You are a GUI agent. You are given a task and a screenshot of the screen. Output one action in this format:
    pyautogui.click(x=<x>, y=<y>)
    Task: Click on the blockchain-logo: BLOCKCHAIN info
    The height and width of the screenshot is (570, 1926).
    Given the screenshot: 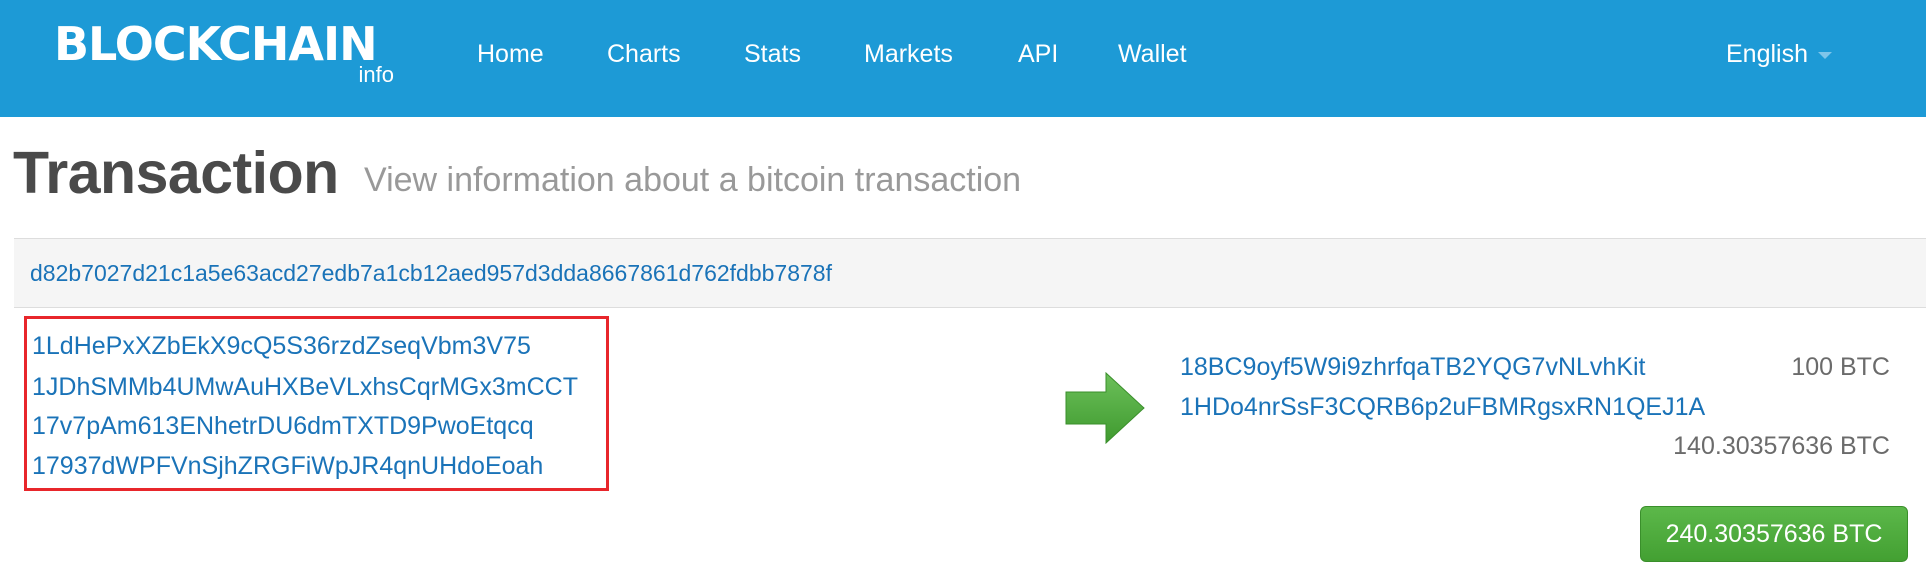 What is the action you would take?
    pyautogui.click(x=224, y=53)
    